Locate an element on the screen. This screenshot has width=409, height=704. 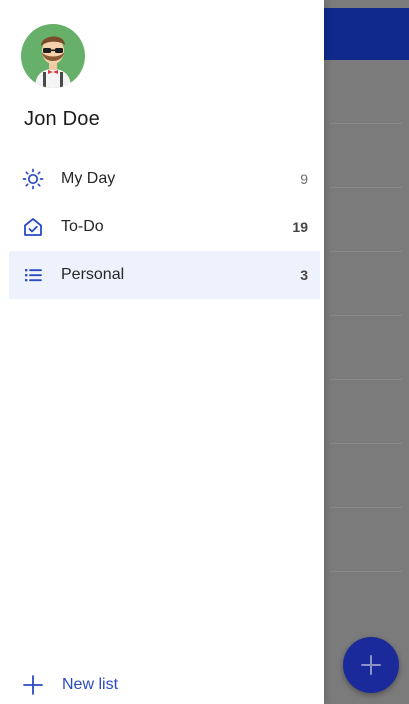
avatar is located at coordinates (53, 56).